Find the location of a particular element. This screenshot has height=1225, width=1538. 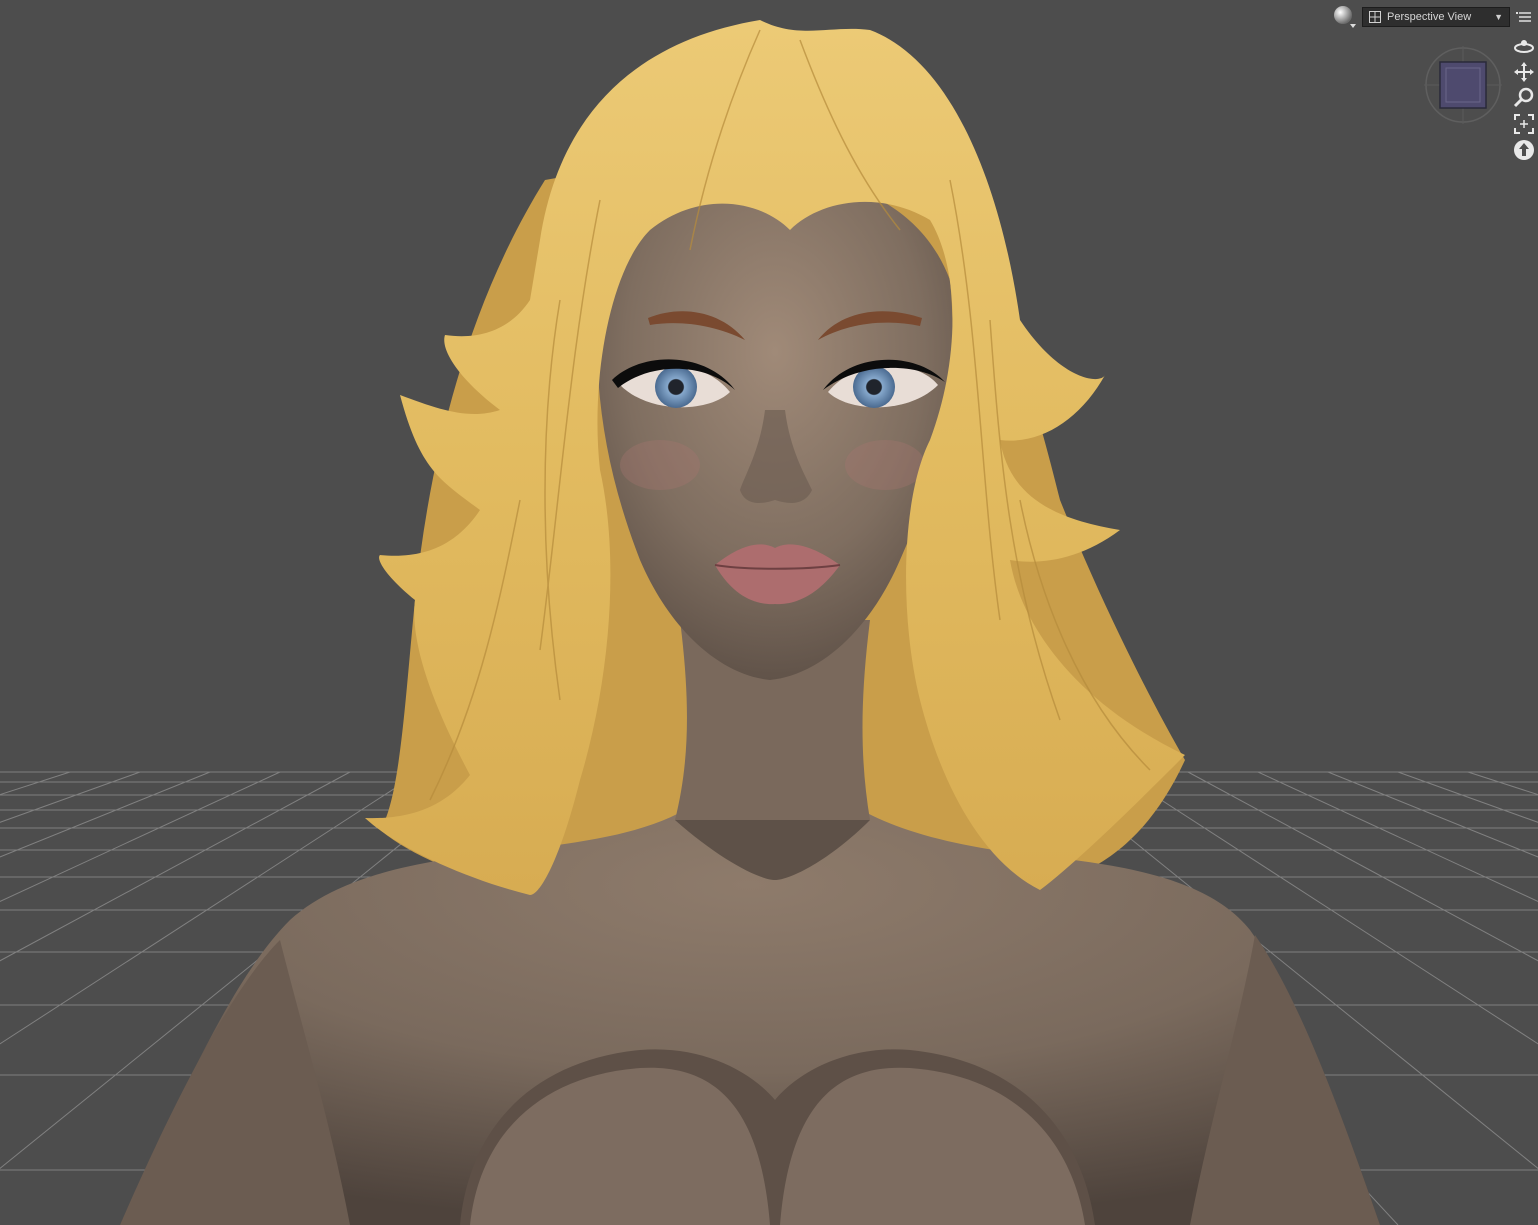

shading-mode-button is located at coordinates (1345, 17).